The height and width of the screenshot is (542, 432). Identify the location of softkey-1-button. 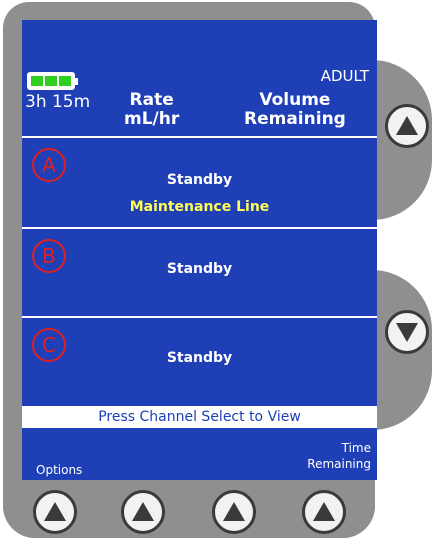
(55, 512).